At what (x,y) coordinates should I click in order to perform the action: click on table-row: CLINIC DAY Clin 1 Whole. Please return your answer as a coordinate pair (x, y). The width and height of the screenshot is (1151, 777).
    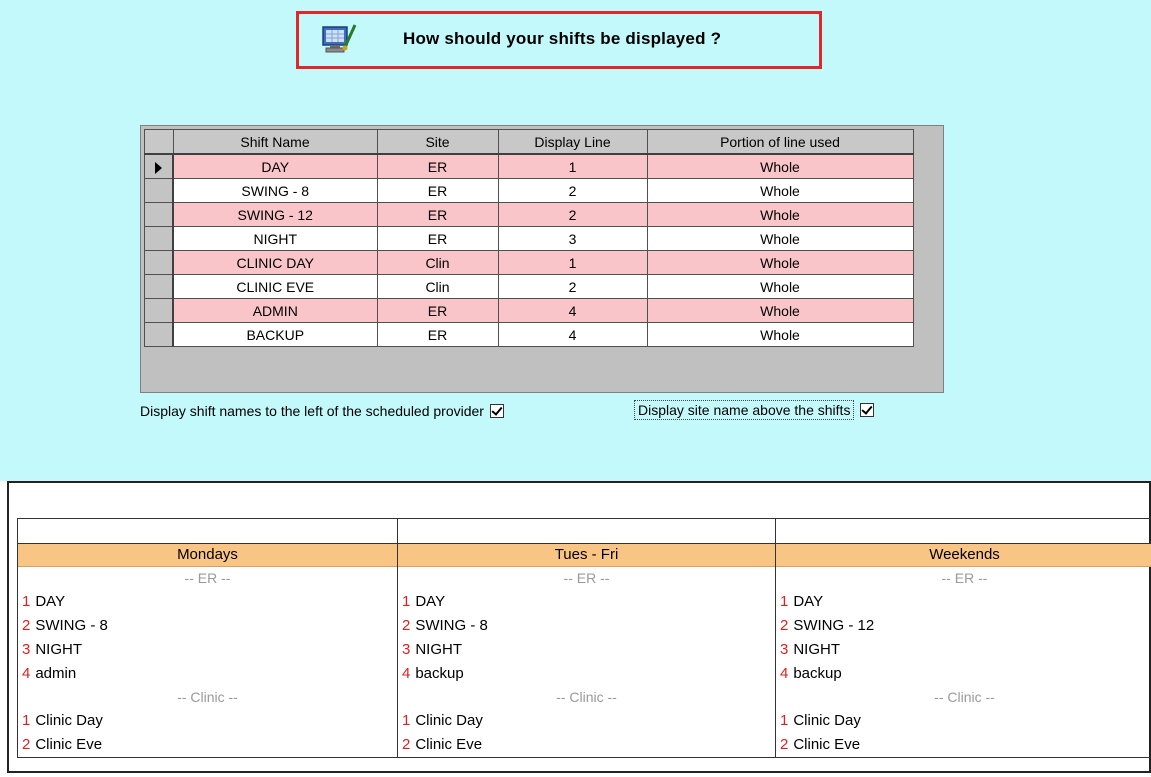
    Looking at the image, I should click on (529, 262).